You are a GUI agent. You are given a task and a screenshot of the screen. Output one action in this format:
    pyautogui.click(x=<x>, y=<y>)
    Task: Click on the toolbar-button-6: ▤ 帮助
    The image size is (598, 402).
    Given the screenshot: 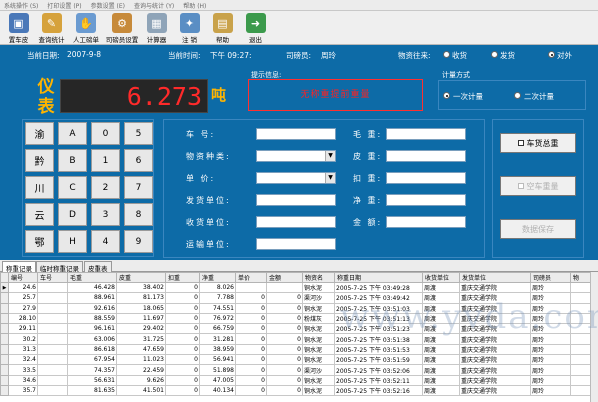 What is the action you would take?
    pyautogui.click(x=222, y=28)
    